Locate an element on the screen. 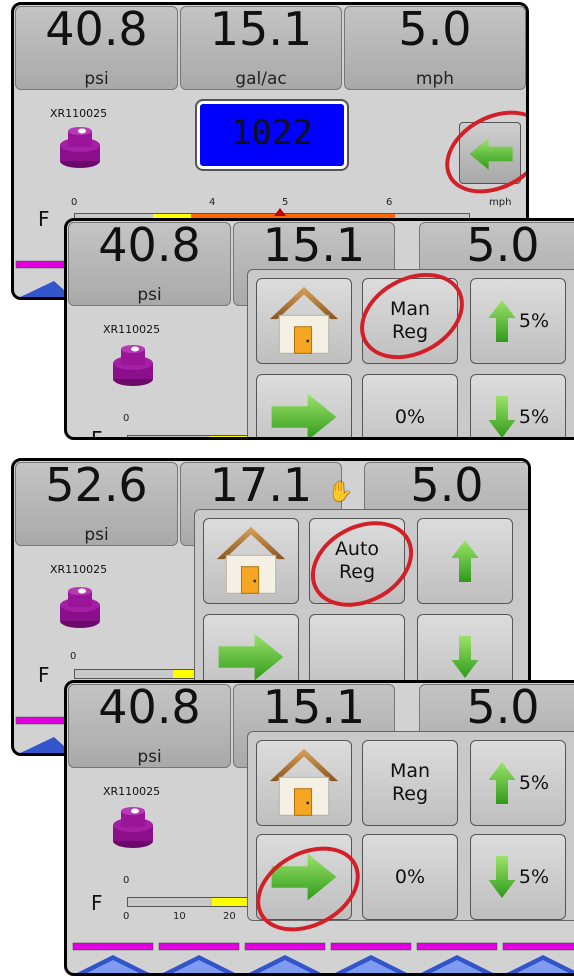 Image resolution: width=574 pixels, height=976 pixels. pressure-value: 52.6 is located at coordinates (96, 485).